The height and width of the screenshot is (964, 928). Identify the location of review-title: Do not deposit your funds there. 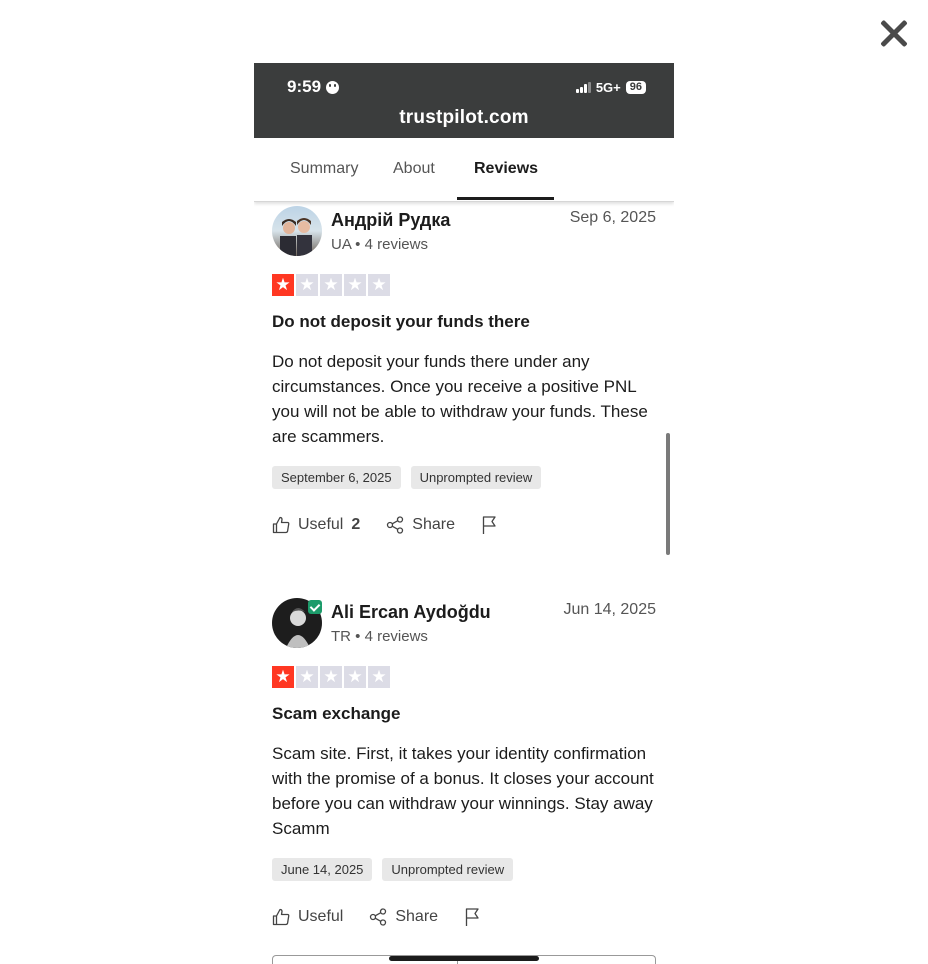
(401, 322).